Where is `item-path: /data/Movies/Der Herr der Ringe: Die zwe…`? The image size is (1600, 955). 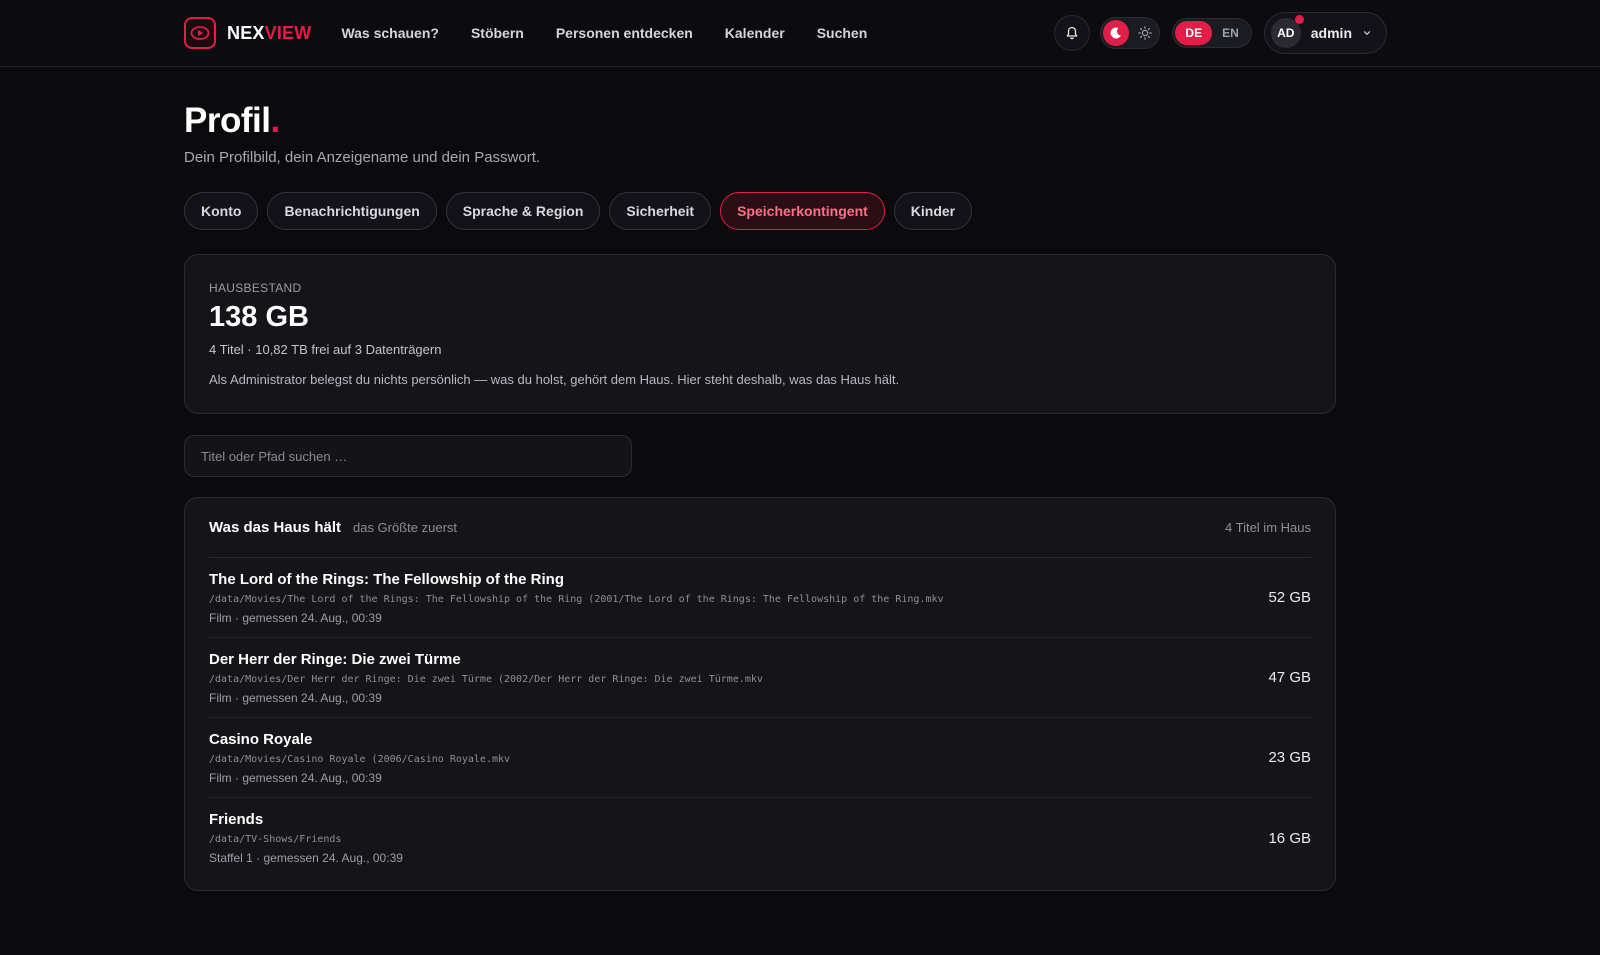 item-path: /data/Movies/Der Herr der Ringe: Die zwe… is located at coordinates (486, 679).